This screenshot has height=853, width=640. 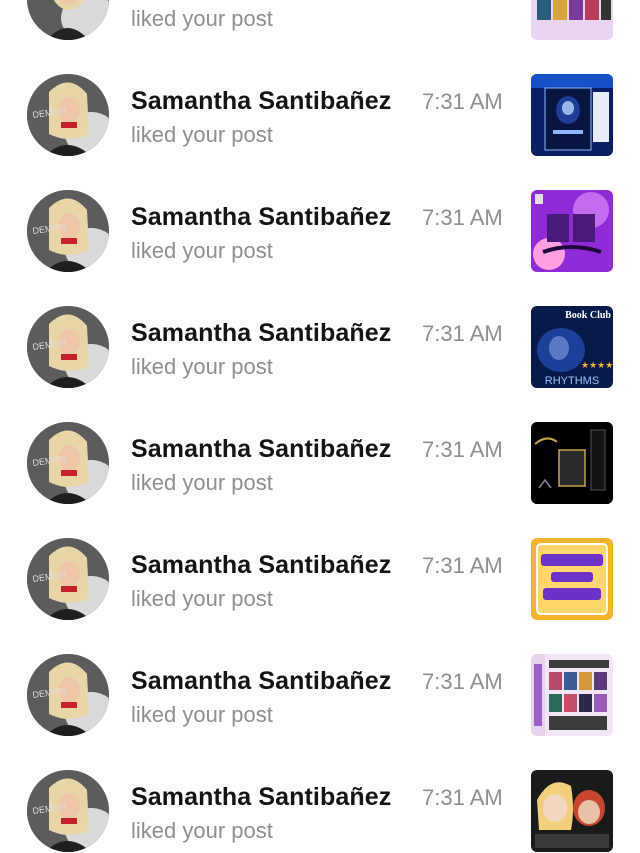 I want to click on my-fav-bookapps-thumbnail, so click(x=572, y=231).